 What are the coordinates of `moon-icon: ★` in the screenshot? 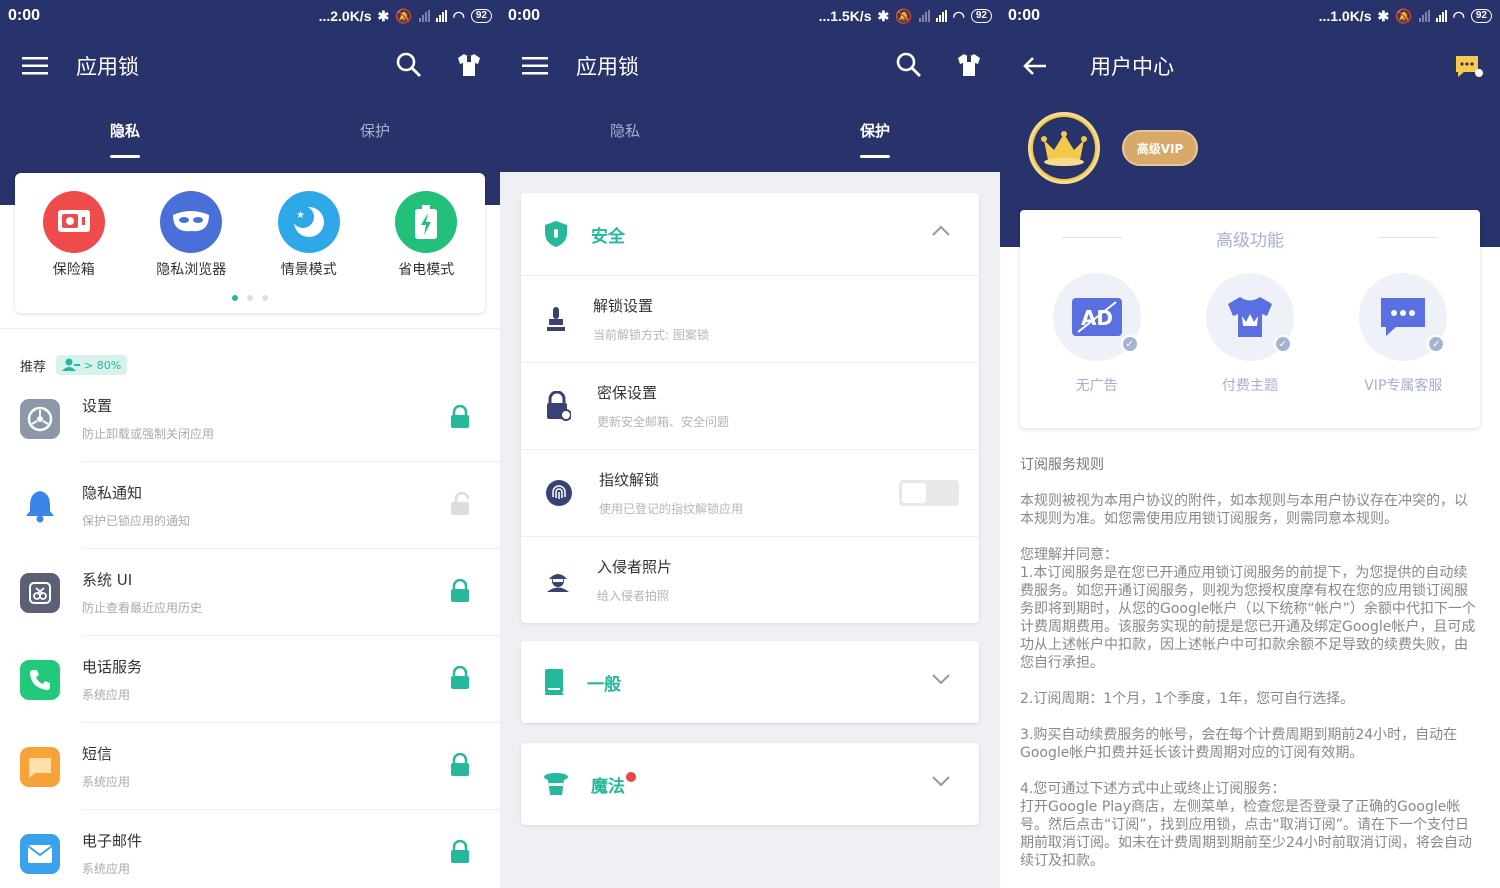 It's located at (308, 222).